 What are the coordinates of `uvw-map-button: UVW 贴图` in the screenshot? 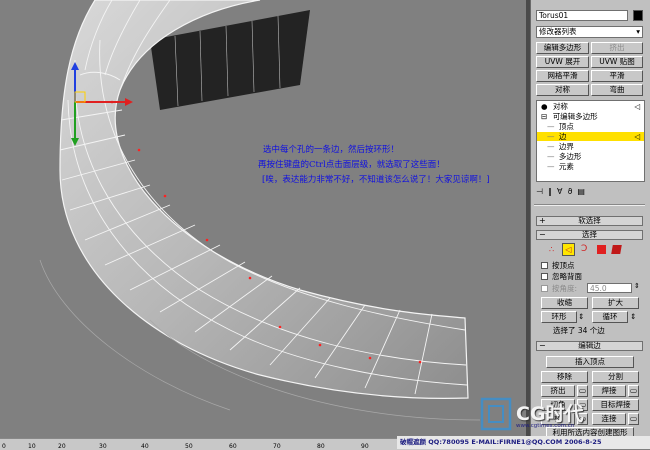 It's located at (617, 62).